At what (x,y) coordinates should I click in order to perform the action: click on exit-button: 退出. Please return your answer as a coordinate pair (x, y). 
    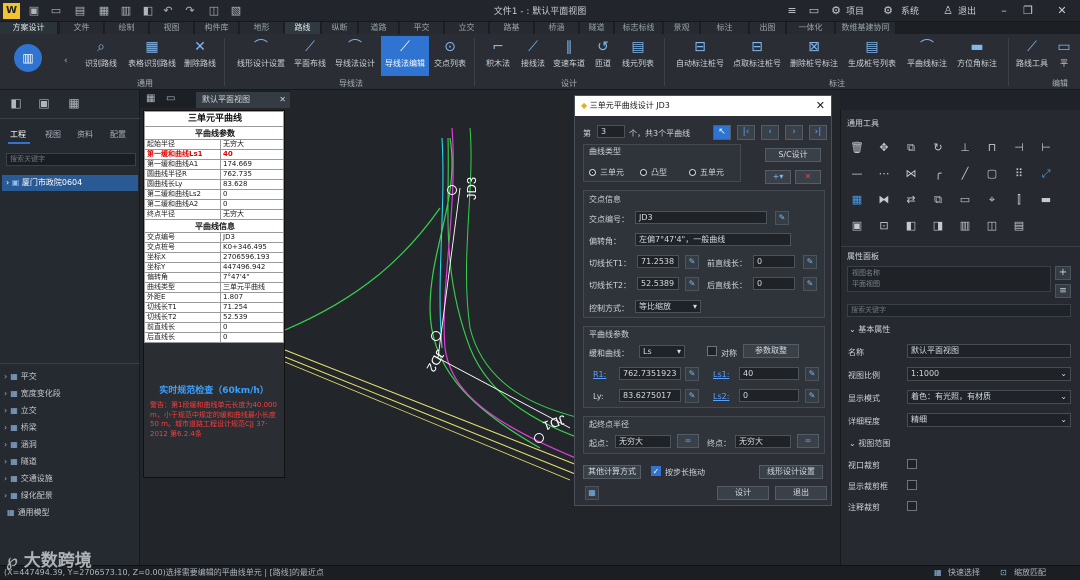
    Looking at the image, I should click on (801, 493).